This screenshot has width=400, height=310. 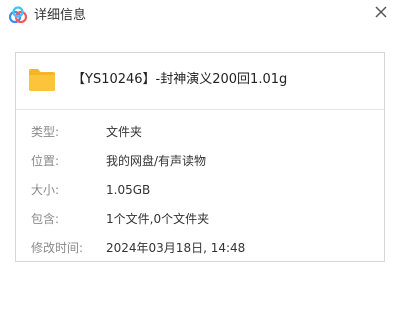 I want to click on detail-row-modified: 修改时间: 2024年03月18日, 14:48, so click(x=200, y=248).